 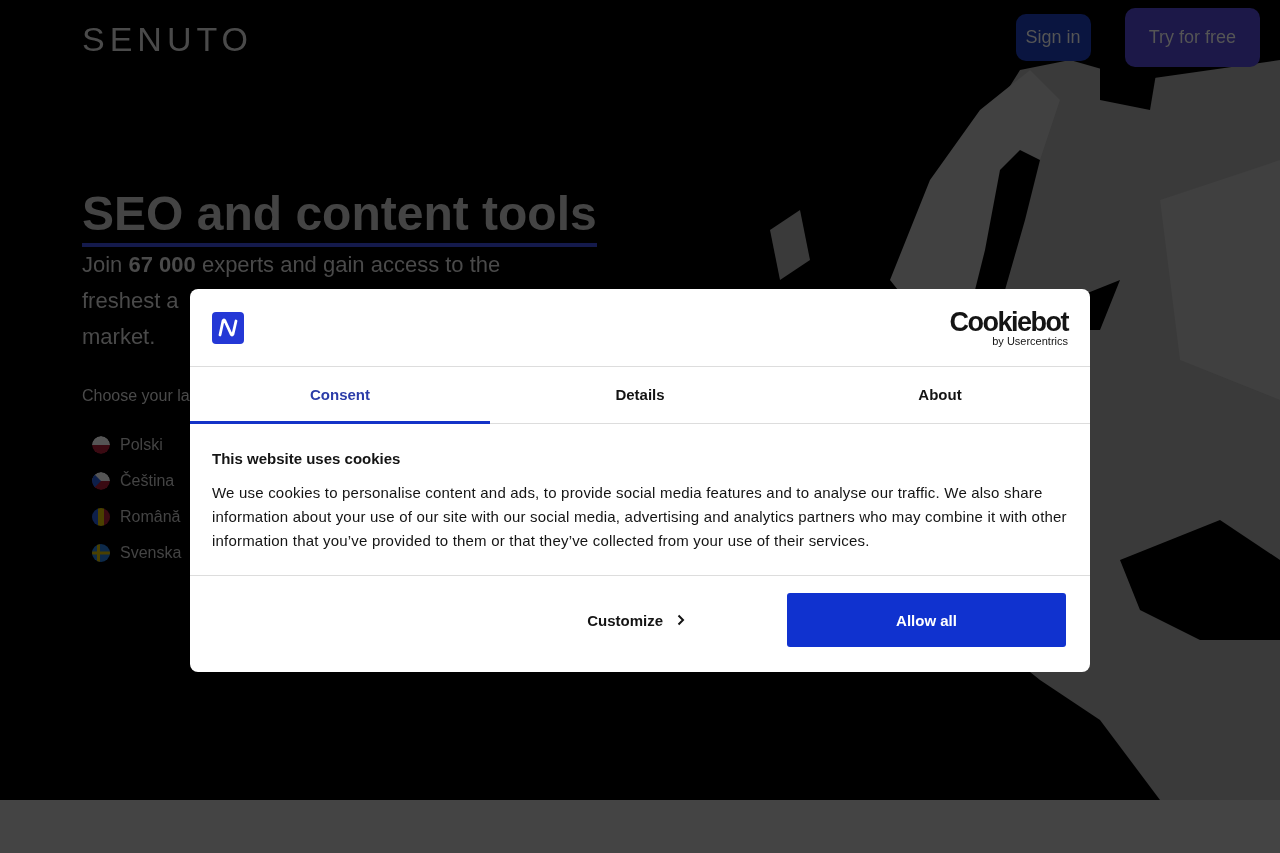 What do you see at coordinates (940, 395) in the screenshot?
I see `dialog-tab: About` at bounding box center [940, 395].